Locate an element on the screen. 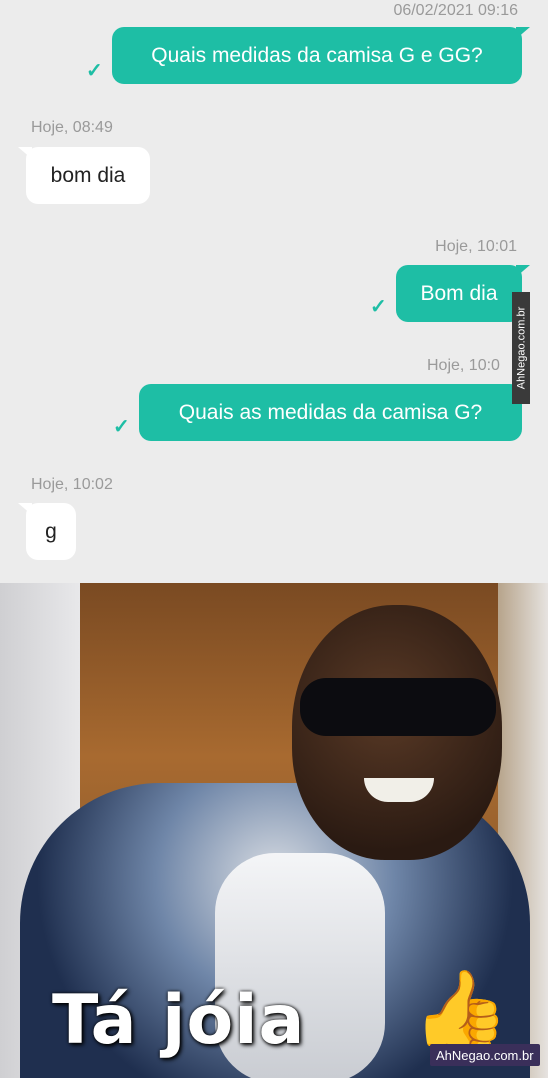 The width and height of the screenshot is (548, 1078). message-text: Quais as medidas da camisa G? is located at coordinates (330, 412).